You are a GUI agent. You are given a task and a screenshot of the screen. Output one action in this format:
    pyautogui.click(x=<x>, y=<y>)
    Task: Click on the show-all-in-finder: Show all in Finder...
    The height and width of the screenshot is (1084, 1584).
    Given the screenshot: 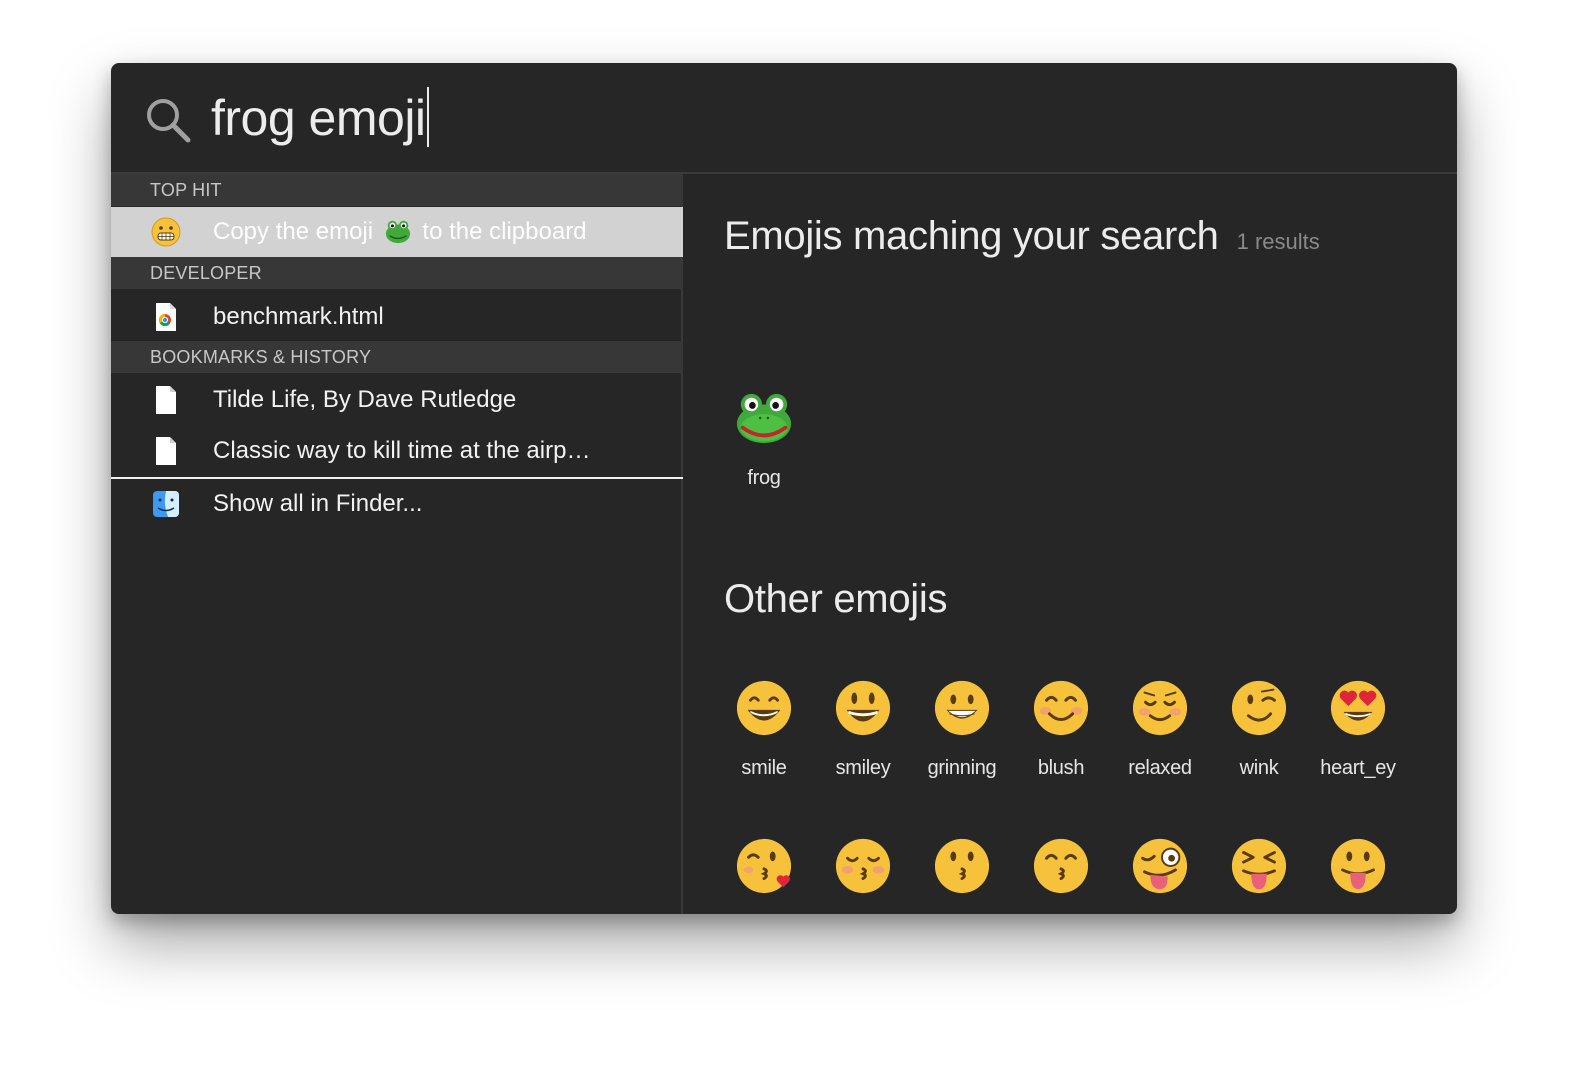 What is the action you would take?
    pyautogui.click(x=397, y=504)
    